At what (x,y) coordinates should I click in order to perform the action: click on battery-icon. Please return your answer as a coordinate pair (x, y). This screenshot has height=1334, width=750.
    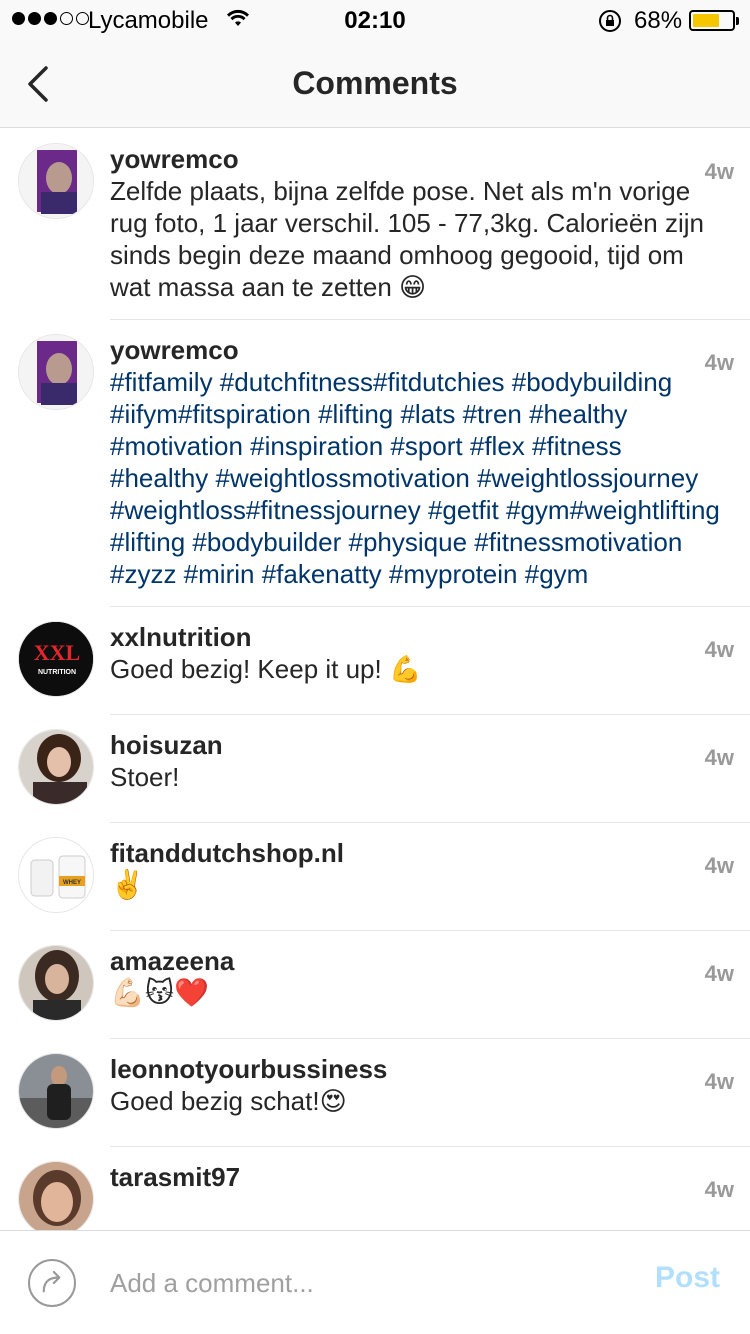
    Looking at the image, I should click on (714, 20).